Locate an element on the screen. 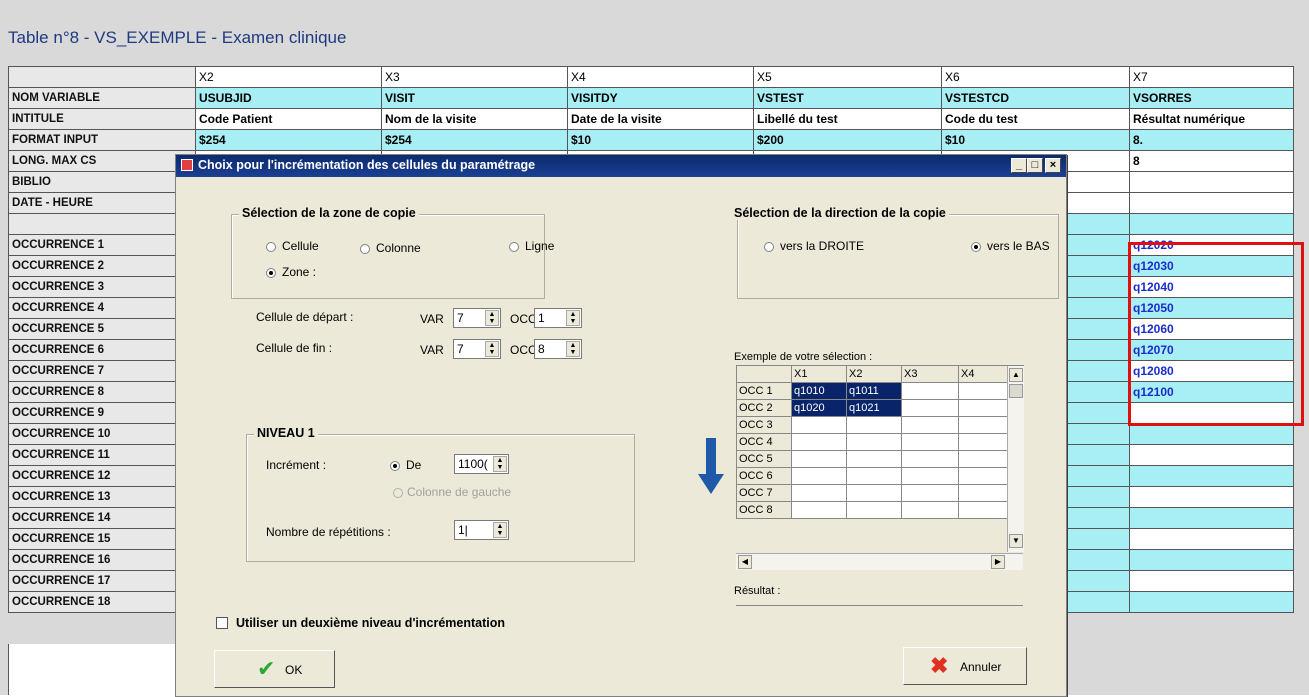 The width and height of the screenshot is (1309, 697). table-cell: VSORRES is located at coordinates (1211, 98).